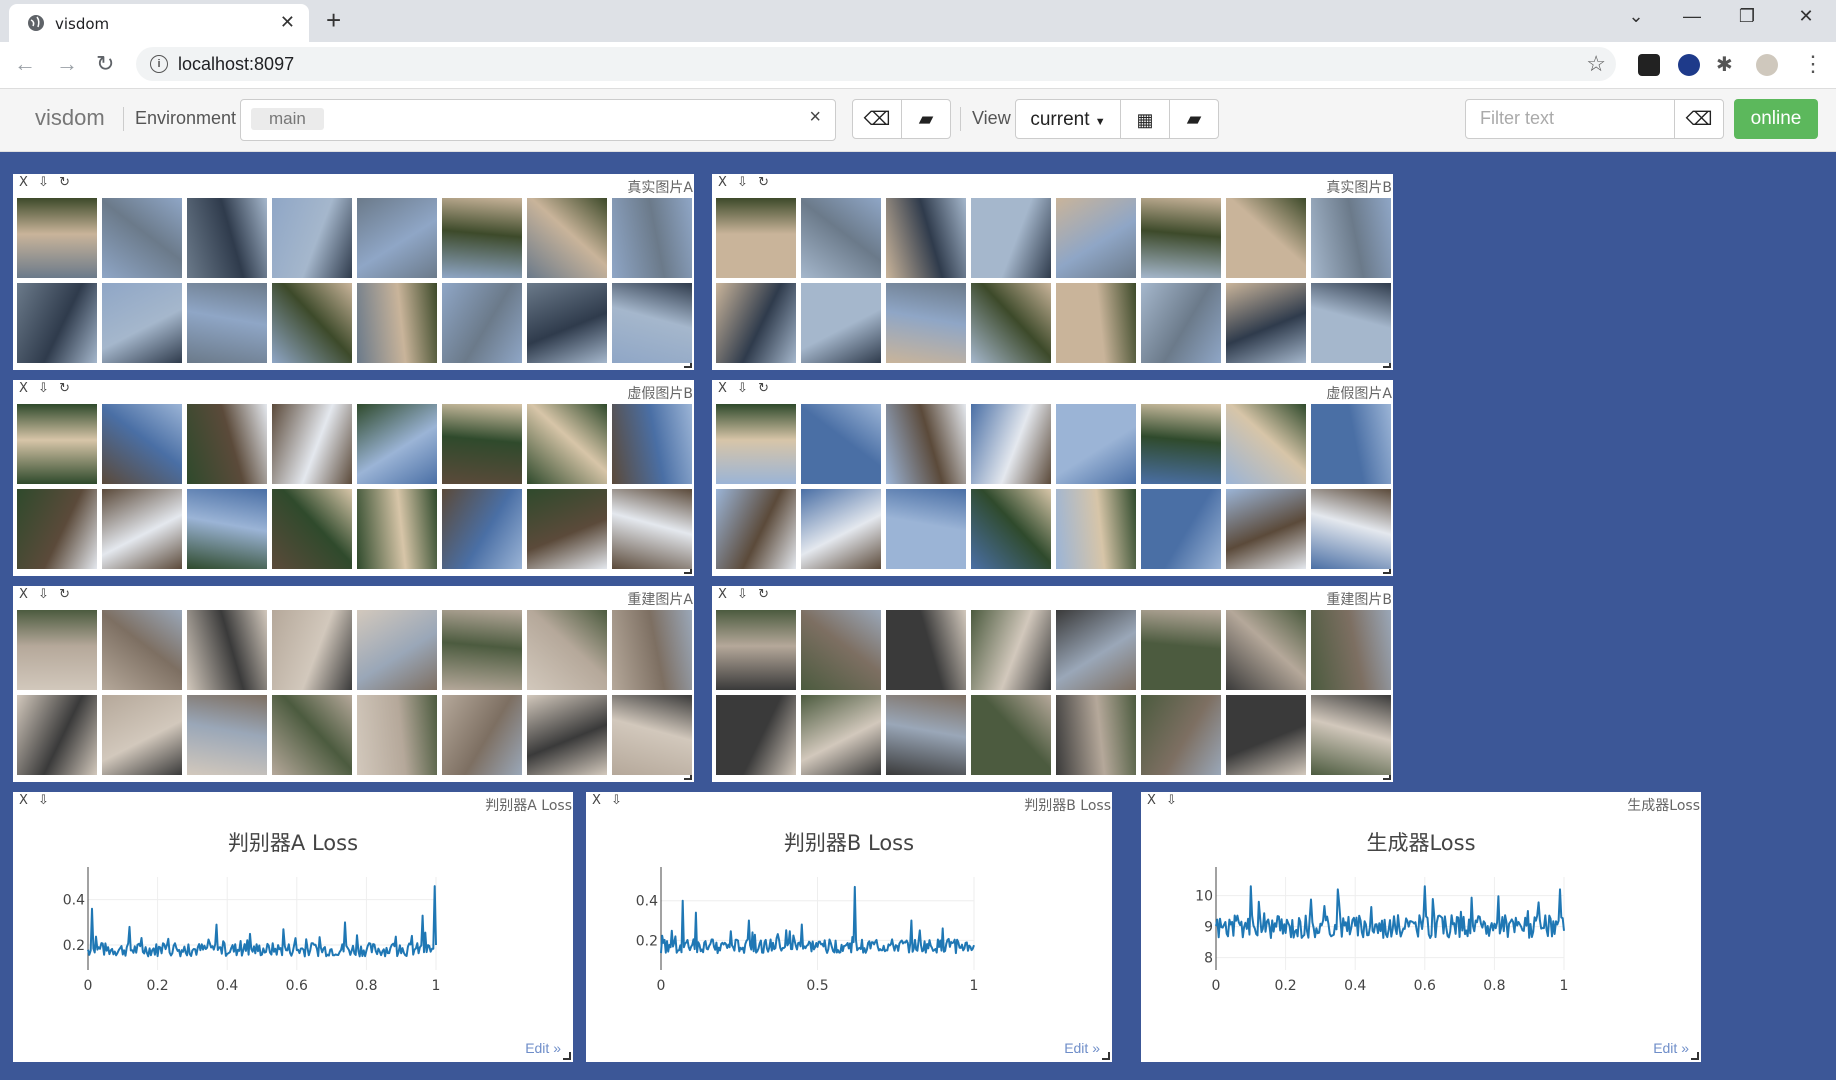 The height and width of the screenshot is (1080, 1836). What do you see at coordinates (876, 64) in the screenshot?
I see `address-bar: i localhost:8097 ☆` at bounding box center [876, 64].